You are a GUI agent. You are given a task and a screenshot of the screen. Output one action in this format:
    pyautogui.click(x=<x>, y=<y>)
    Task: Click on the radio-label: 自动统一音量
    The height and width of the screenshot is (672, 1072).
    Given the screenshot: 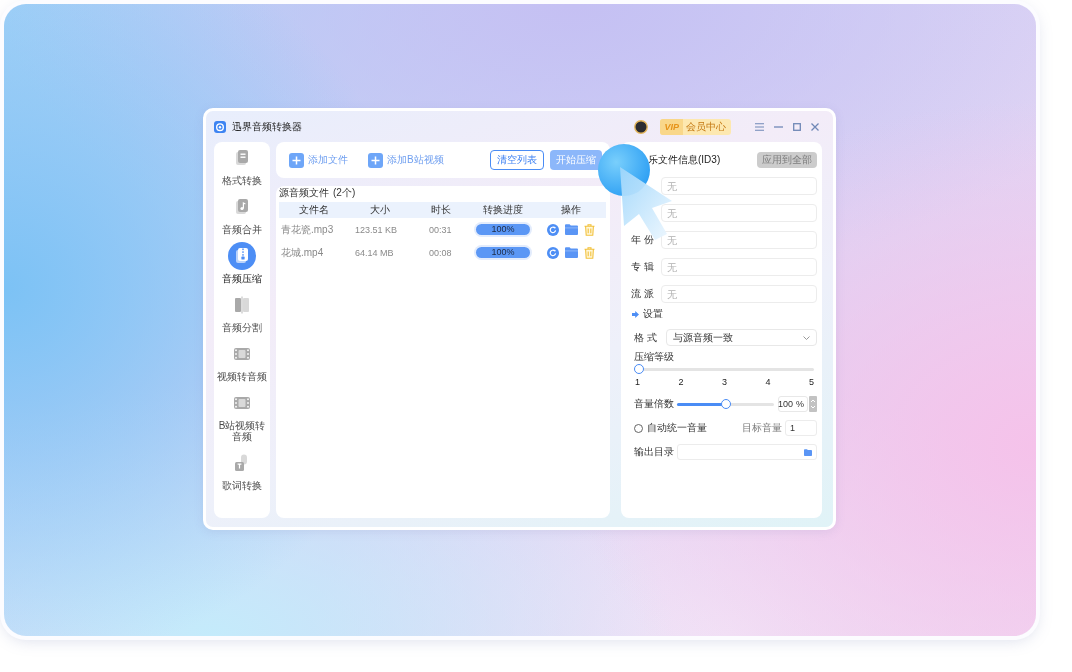 What is the action you would take?
    pyautogui.click(x=677, y=428)
    